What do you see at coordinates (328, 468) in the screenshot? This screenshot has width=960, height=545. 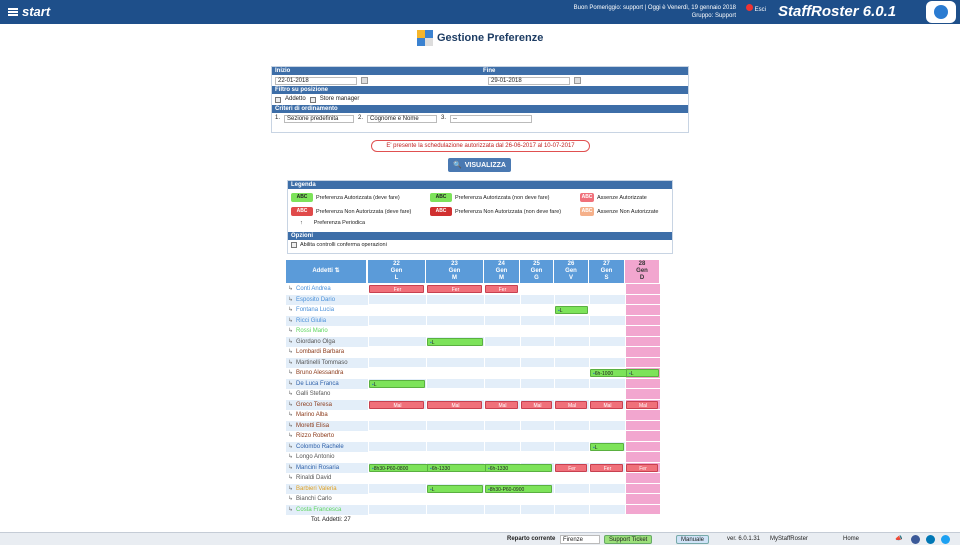 I see `employee-name: ↳ Mancini Rosaria` at bounding box center [328, 468].